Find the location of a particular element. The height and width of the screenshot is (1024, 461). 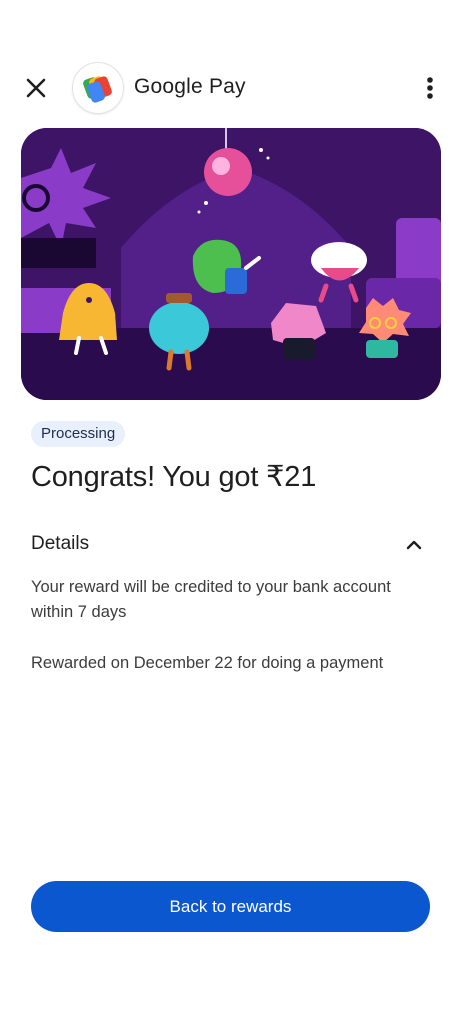

more-vert-icon is located at coordinates (430, 88).